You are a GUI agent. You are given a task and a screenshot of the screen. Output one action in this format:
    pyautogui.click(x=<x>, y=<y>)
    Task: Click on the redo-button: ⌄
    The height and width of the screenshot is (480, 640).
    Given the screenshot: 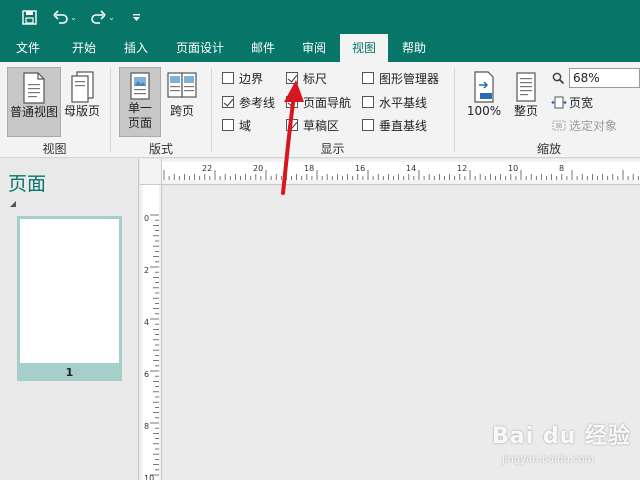 What is the action you would take?
    pyautogui.click(x=103, y=17)
    